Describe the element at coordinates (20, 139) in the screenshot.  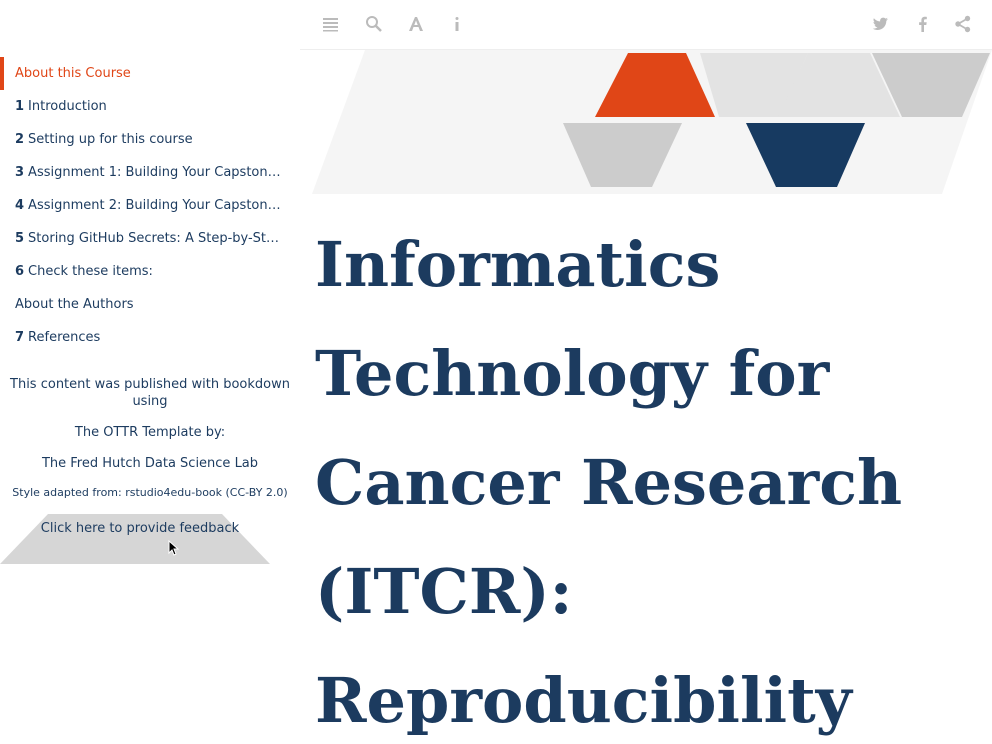
I see `toc-number: 2` at that location.